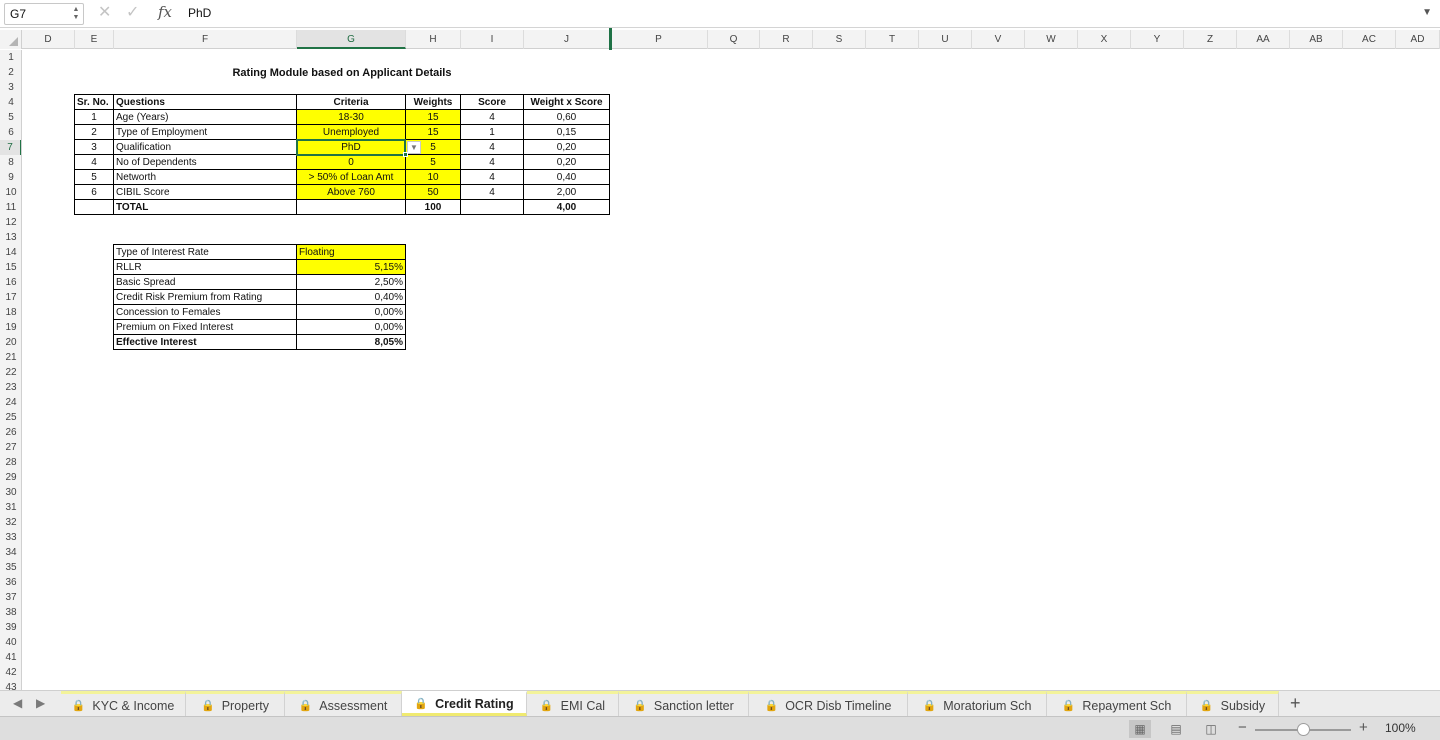 The width and height of the screenshot is (1440, 740). What do you see at coordinates (1316, 39) in the screenshot?
I see `column-header-ab: AB` at bounding box center [1316, 39].